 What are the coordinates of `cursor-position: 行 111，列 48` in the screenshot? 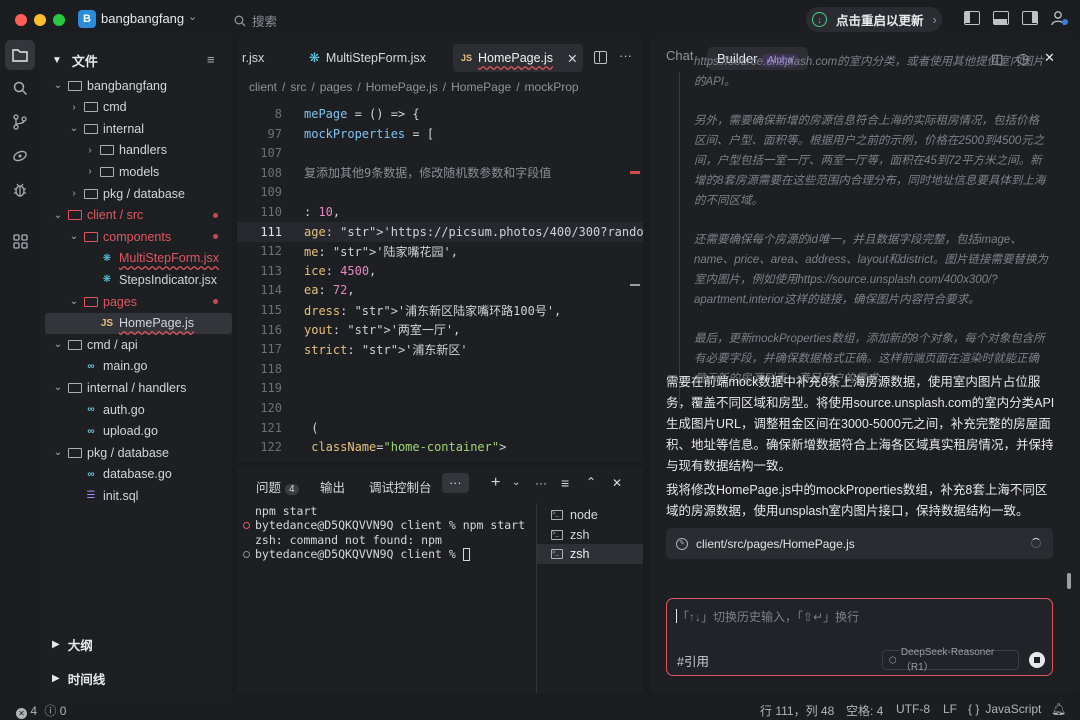 It's located at (797, 710).